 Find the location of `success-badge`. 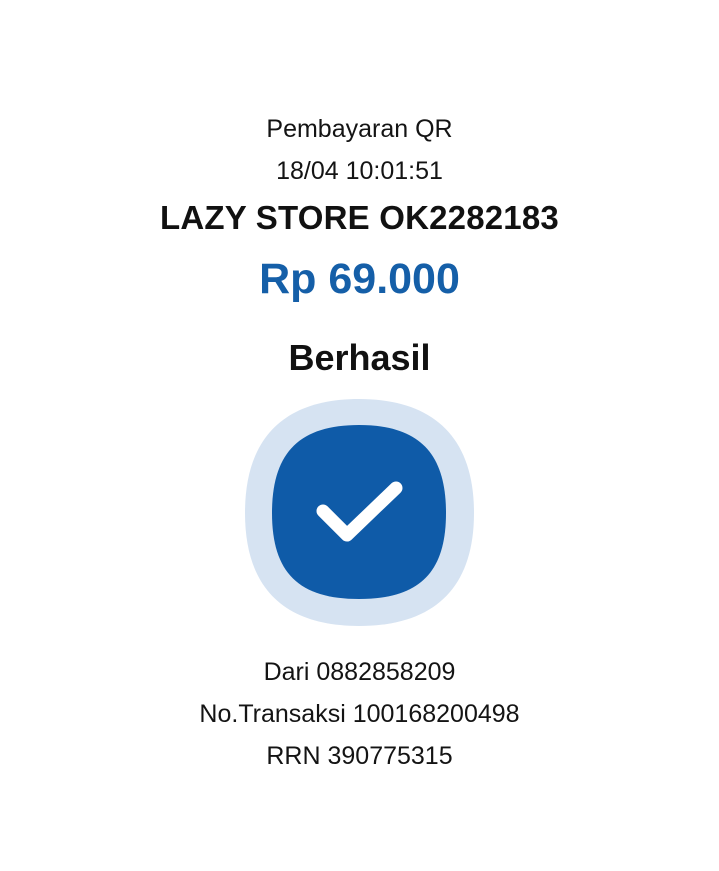

success-badge is located at coordinates (359, 512).